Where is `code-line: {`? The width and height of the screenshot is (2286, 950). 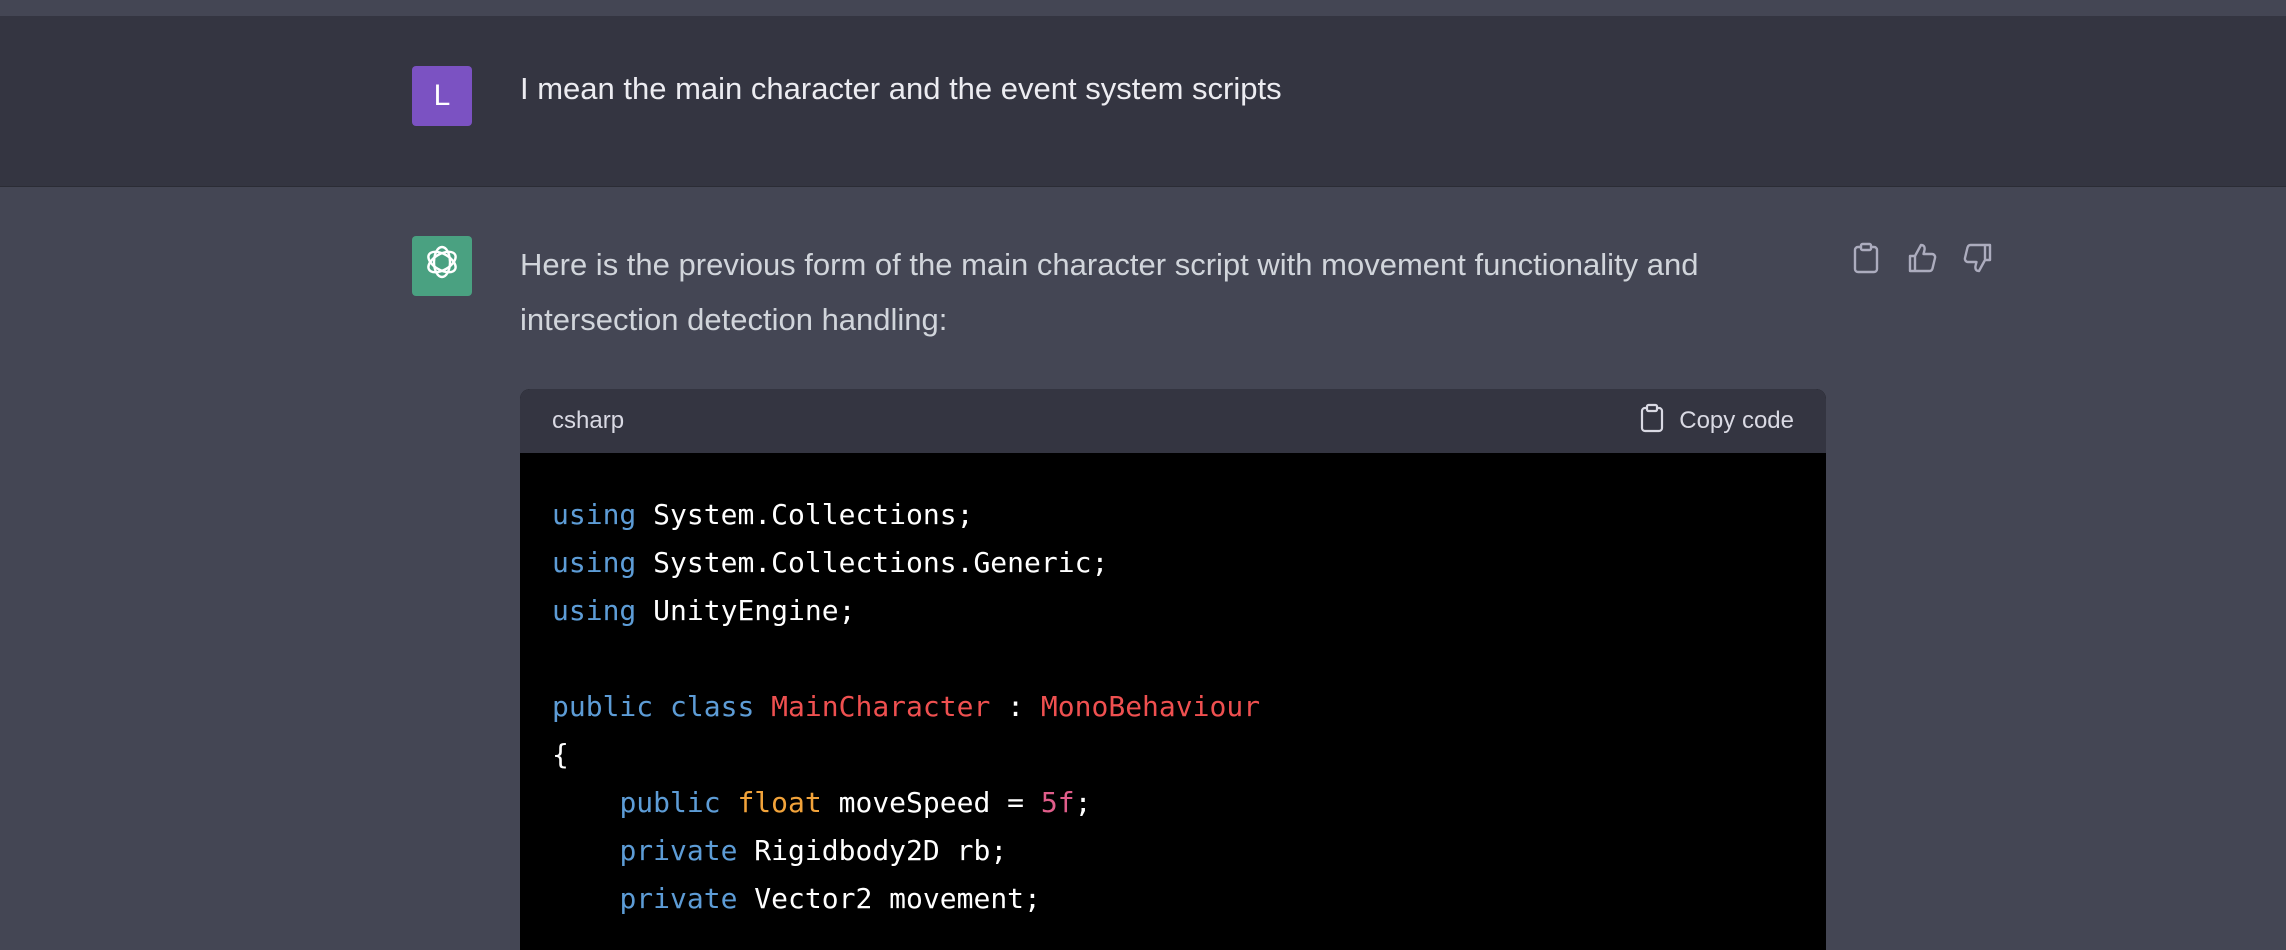 code-line: { is located at coordinates (1173, 755).